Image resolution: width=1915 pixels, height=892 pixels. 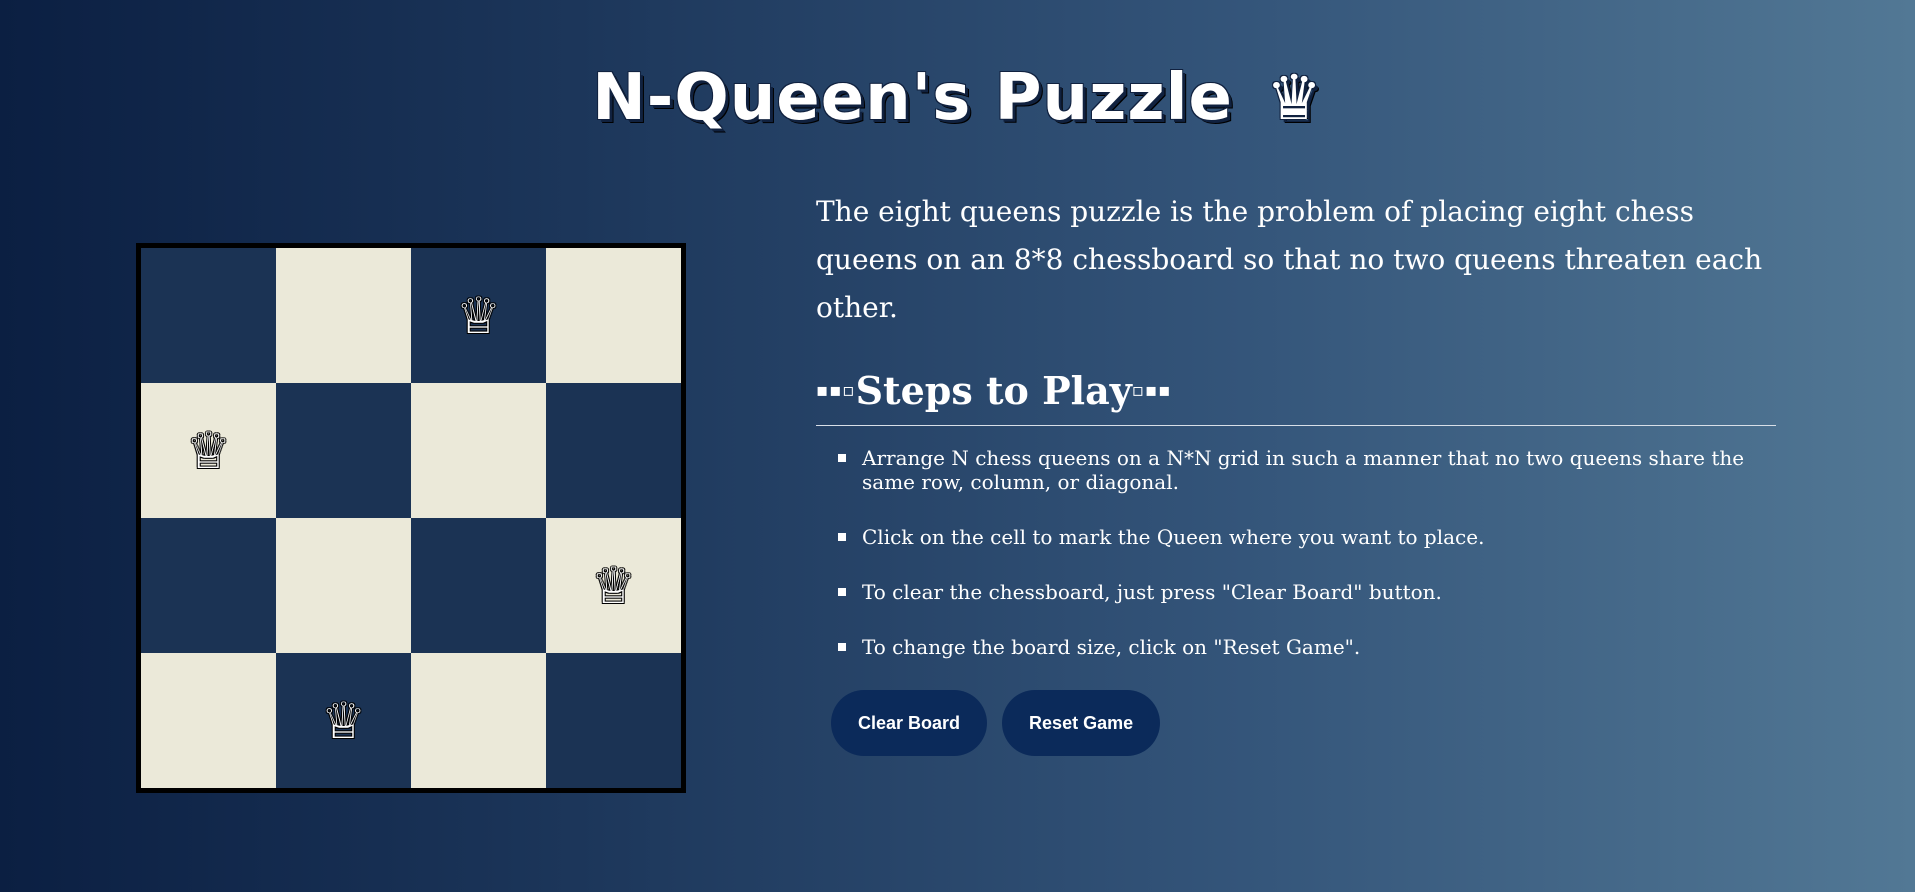 I want to click on board-cell-r2-c3: ♕, so click(x=613, y=585).